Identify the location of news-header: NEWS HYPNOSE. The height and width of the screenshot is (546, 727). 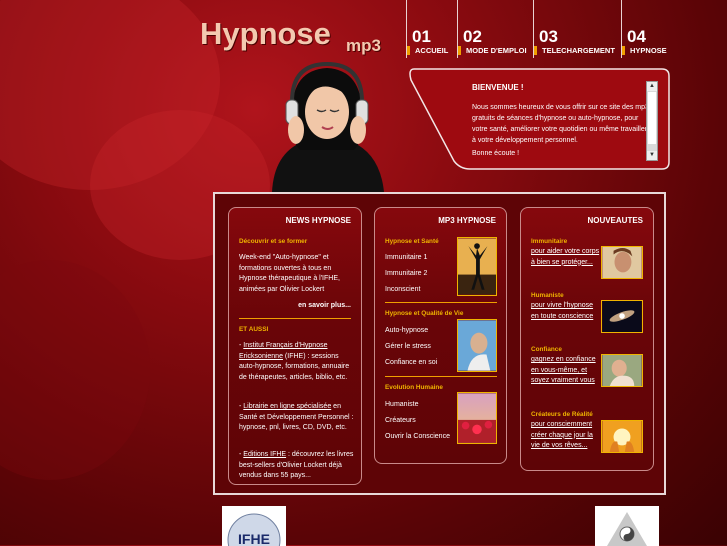
(318, 220).